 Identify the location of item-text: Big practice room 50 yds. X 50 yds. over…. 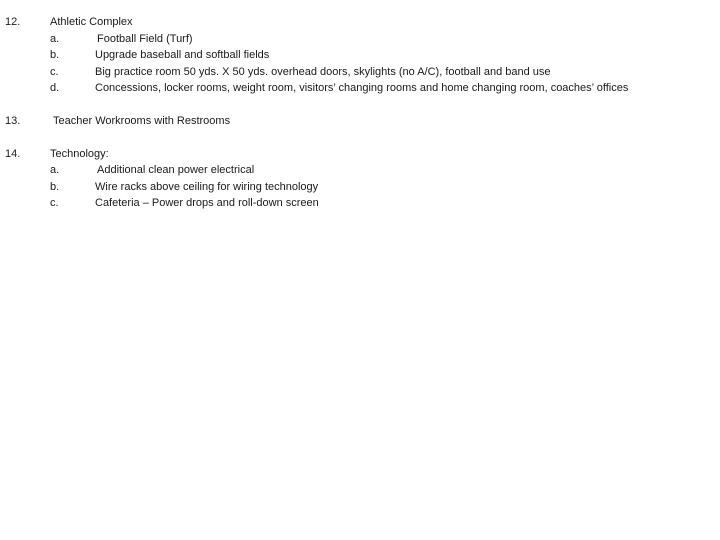
(323, 72).